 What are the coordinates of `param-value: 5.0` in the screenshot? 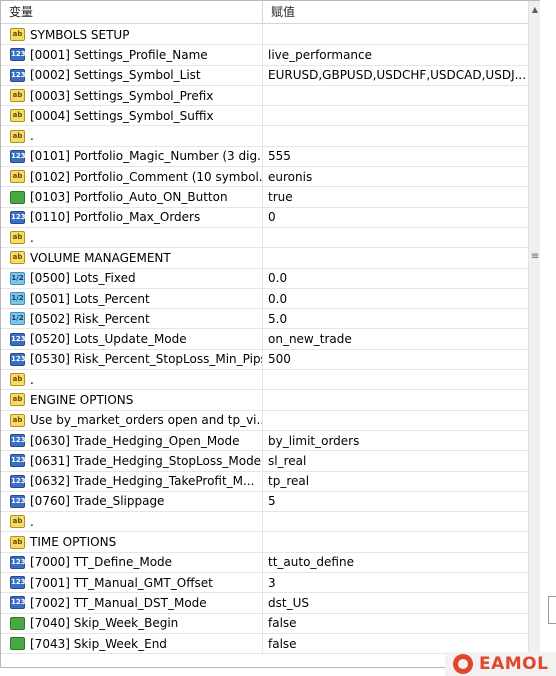 It's located at (395, 318).